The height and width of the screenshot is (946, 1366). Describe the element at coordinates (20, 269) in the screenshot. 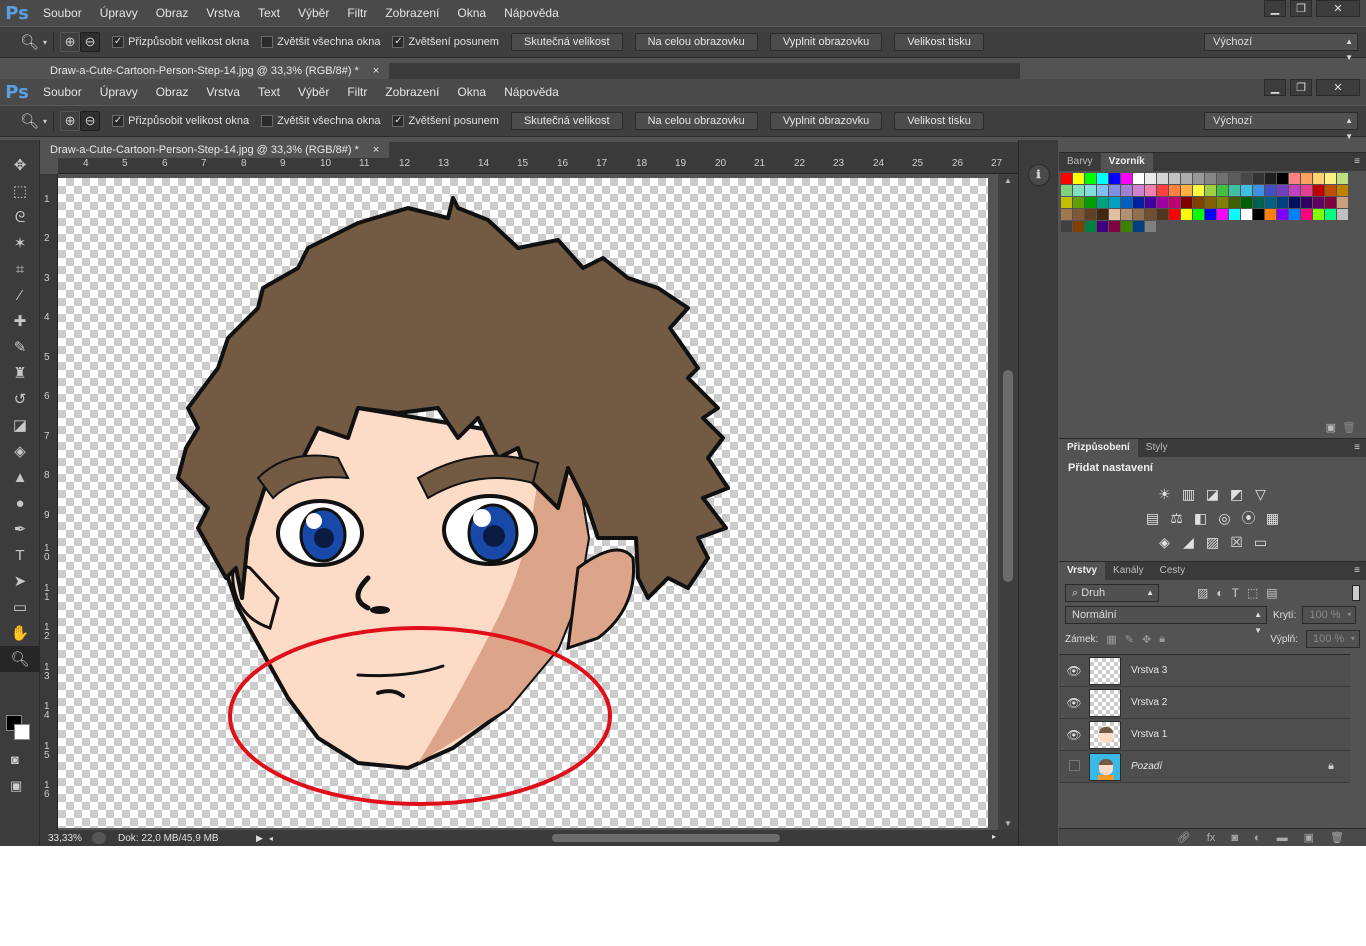

I see `crop-tool-icon: ⌗` at that location.